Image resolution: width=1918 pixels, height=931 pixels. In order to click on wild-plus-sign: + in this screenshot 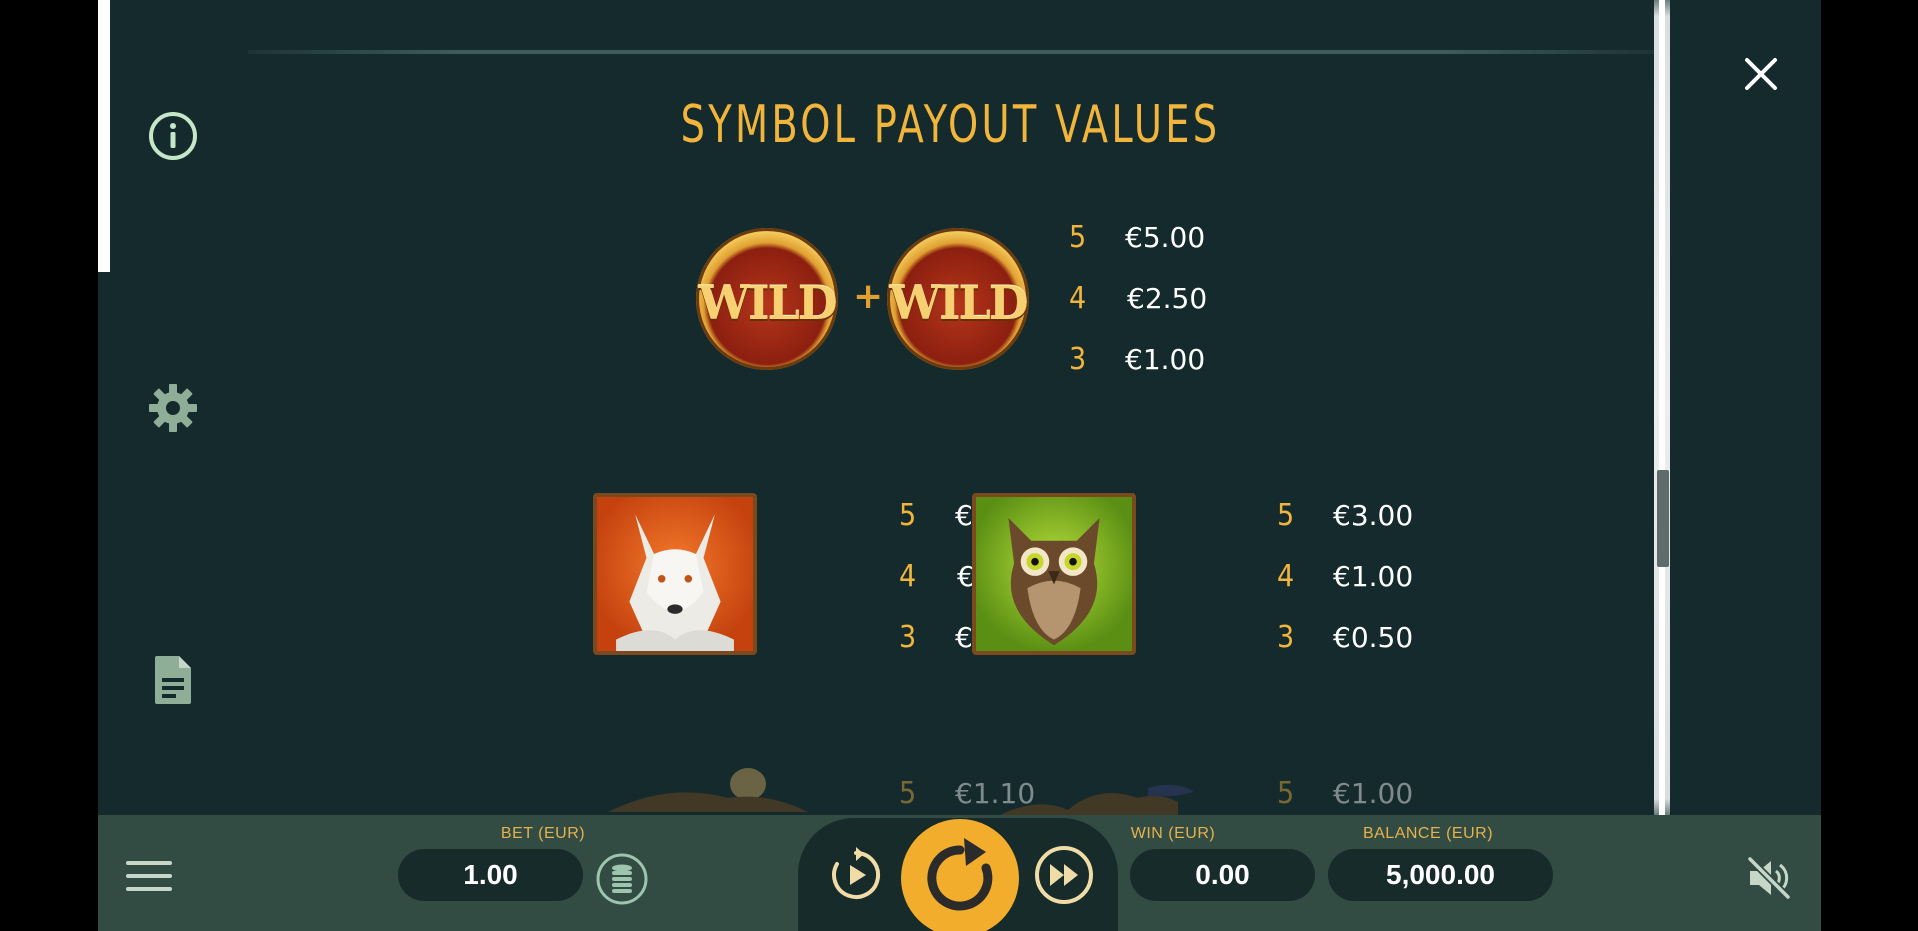, I will do `click(868, 296)`.